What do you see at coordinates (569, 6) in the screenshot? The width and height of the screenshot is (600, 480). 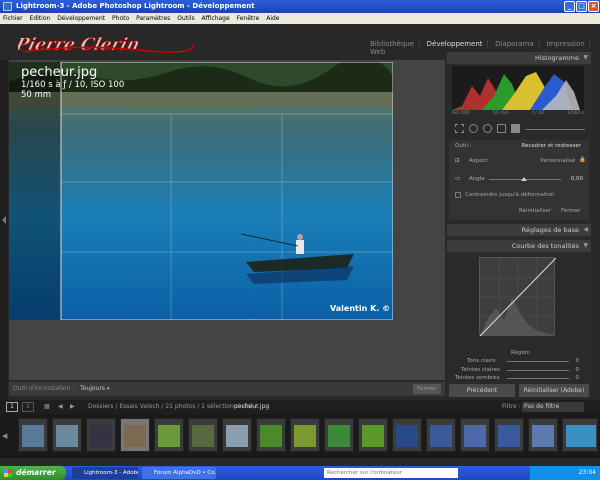 I see `minimize-button: _` at bounding box center [569, 6].